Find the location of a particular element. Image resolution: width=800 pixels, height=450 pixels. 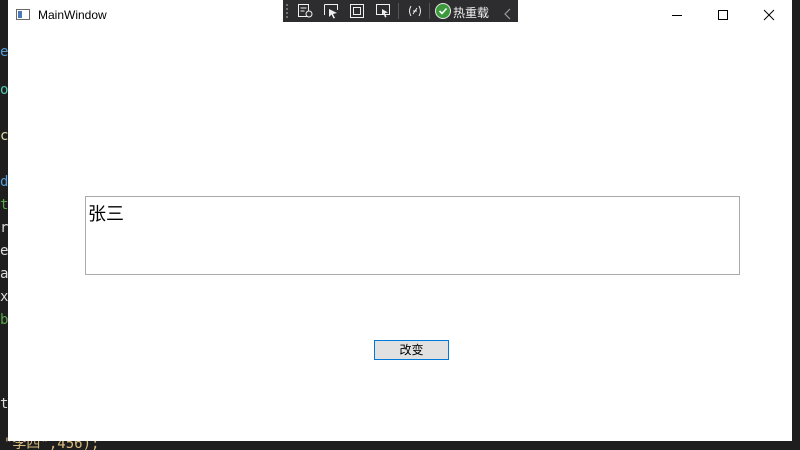

background-code-editor: e o c d t r e a x b t is located at coordinates (4, 225).